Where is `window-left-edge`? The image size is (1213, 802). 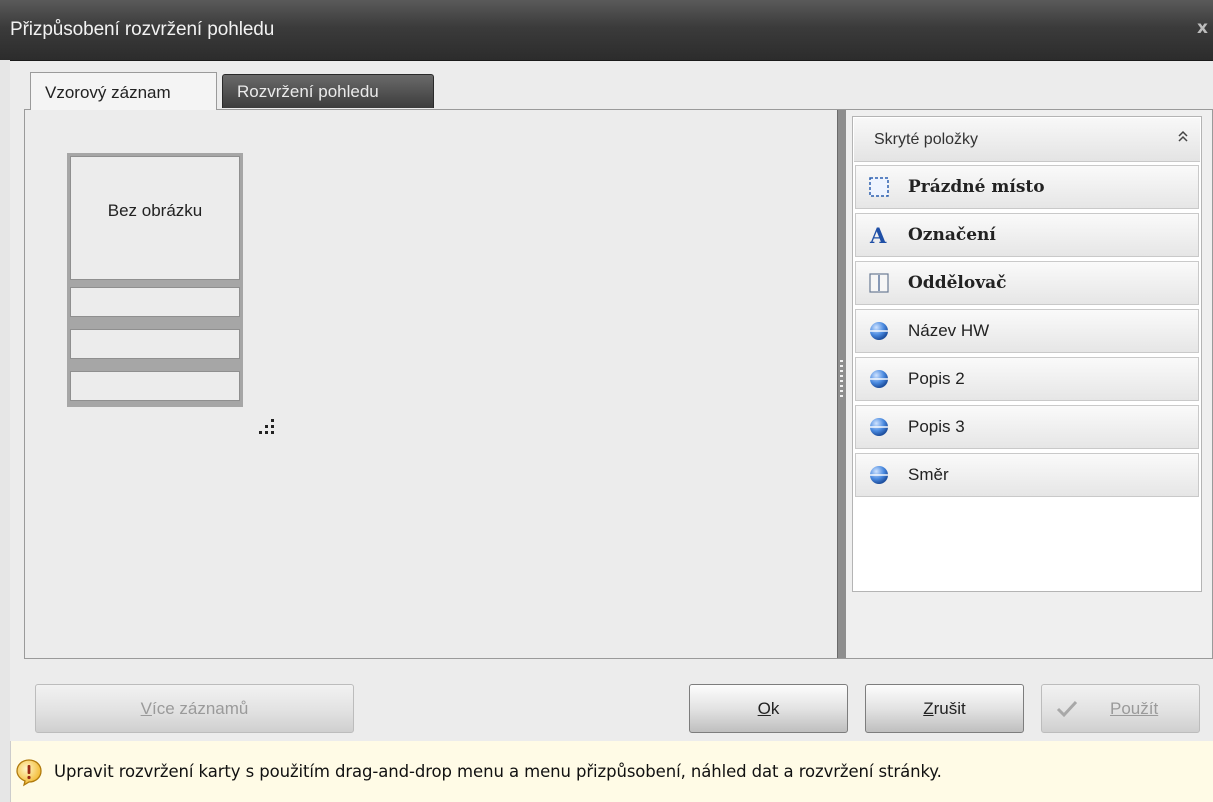 window-left-edge is located at coordinates (5, 431).